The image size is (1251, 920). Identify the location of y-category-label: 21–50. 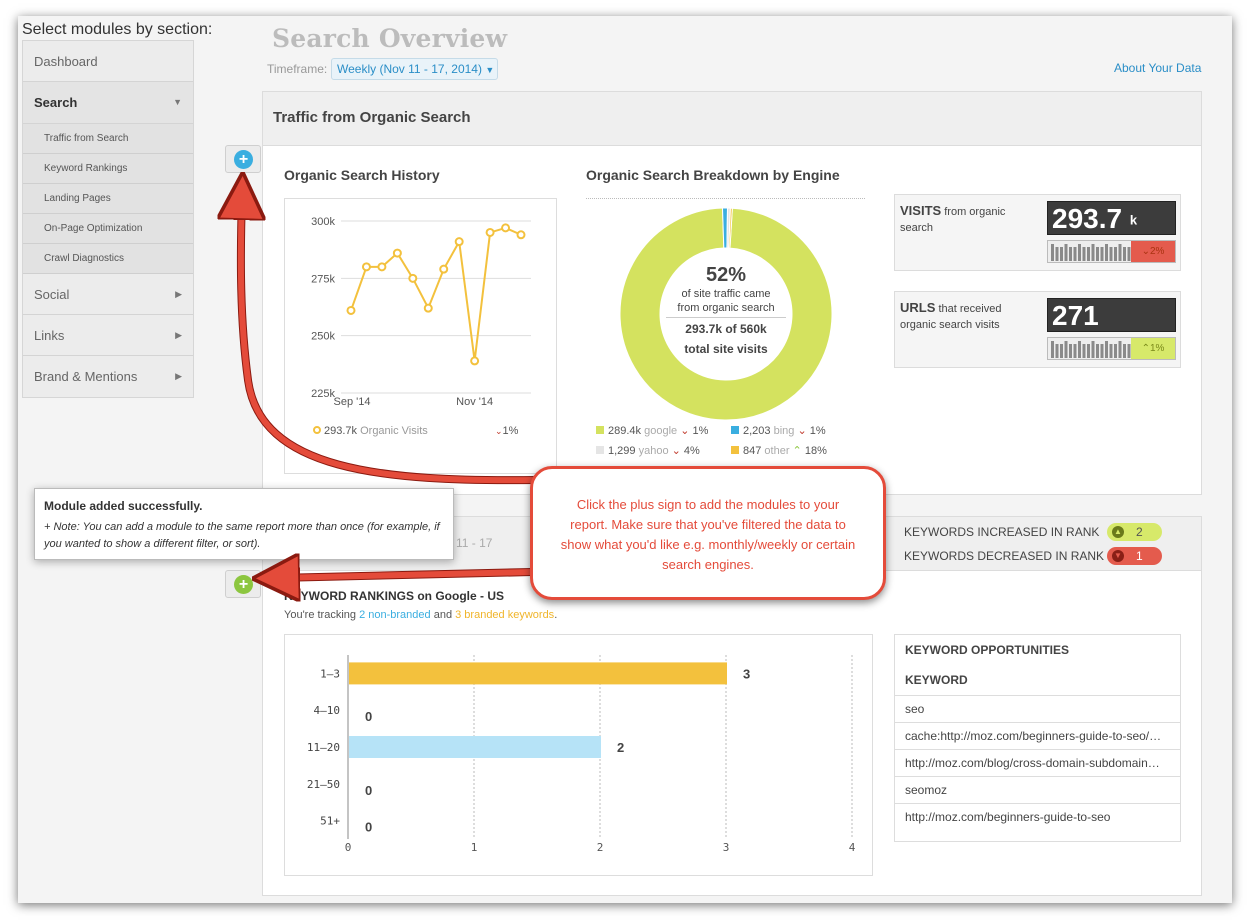
(323, 784).